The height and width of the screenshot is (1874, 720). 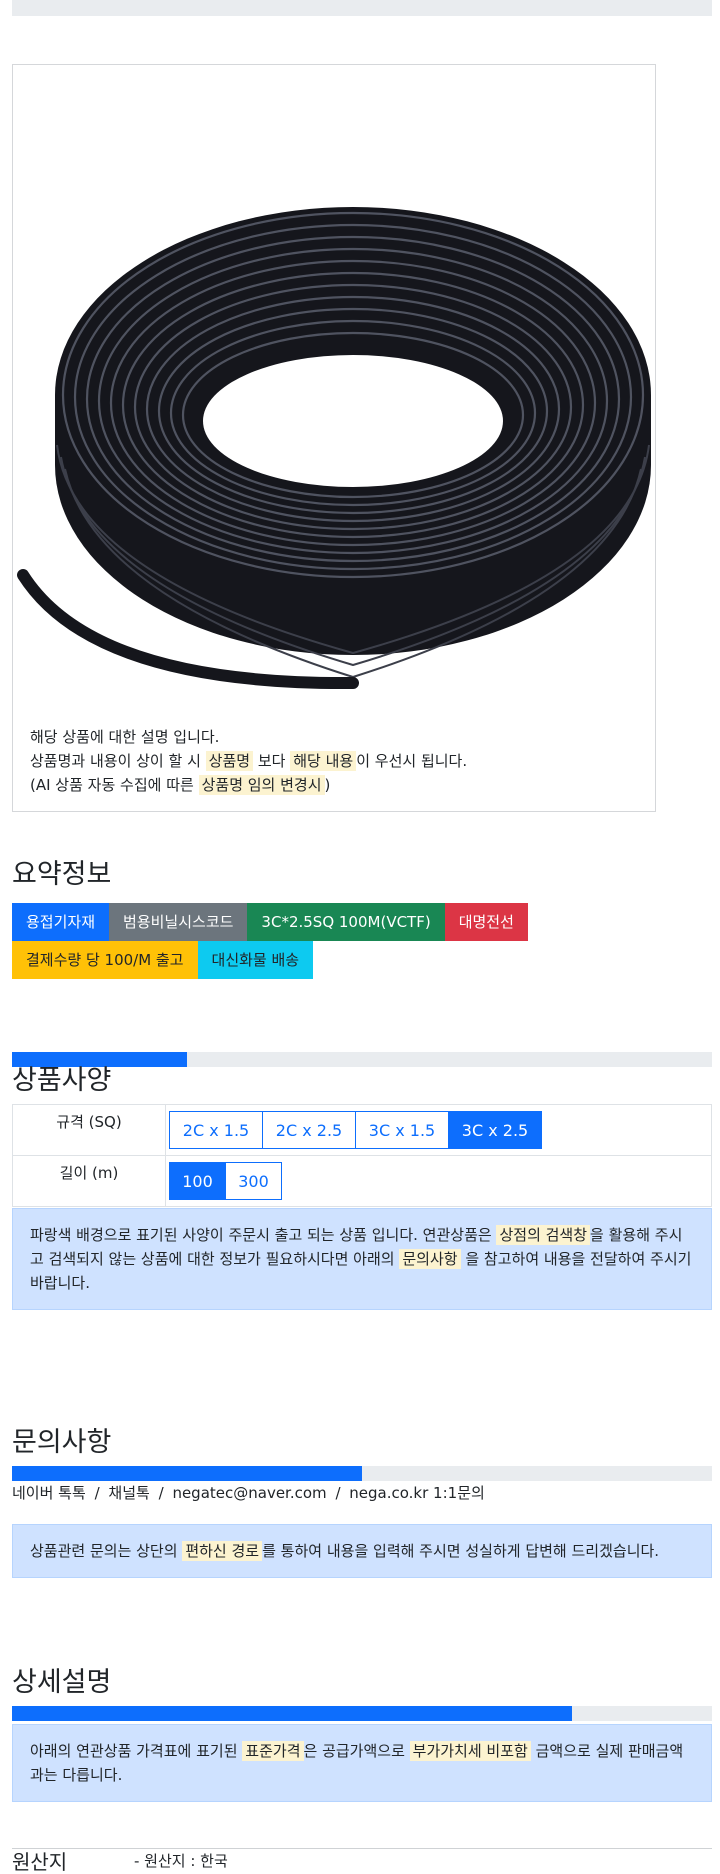 I want to click on highlight-vat: 부가가치세 비포함, so click(x=470, y=1751).